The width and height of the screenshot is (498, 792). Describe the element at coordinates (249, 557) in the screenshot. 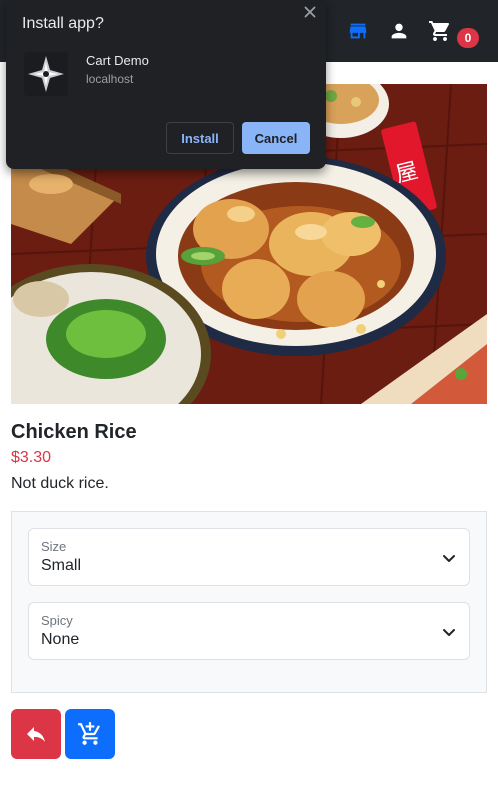

I see `size-select: Size Small` at that location.